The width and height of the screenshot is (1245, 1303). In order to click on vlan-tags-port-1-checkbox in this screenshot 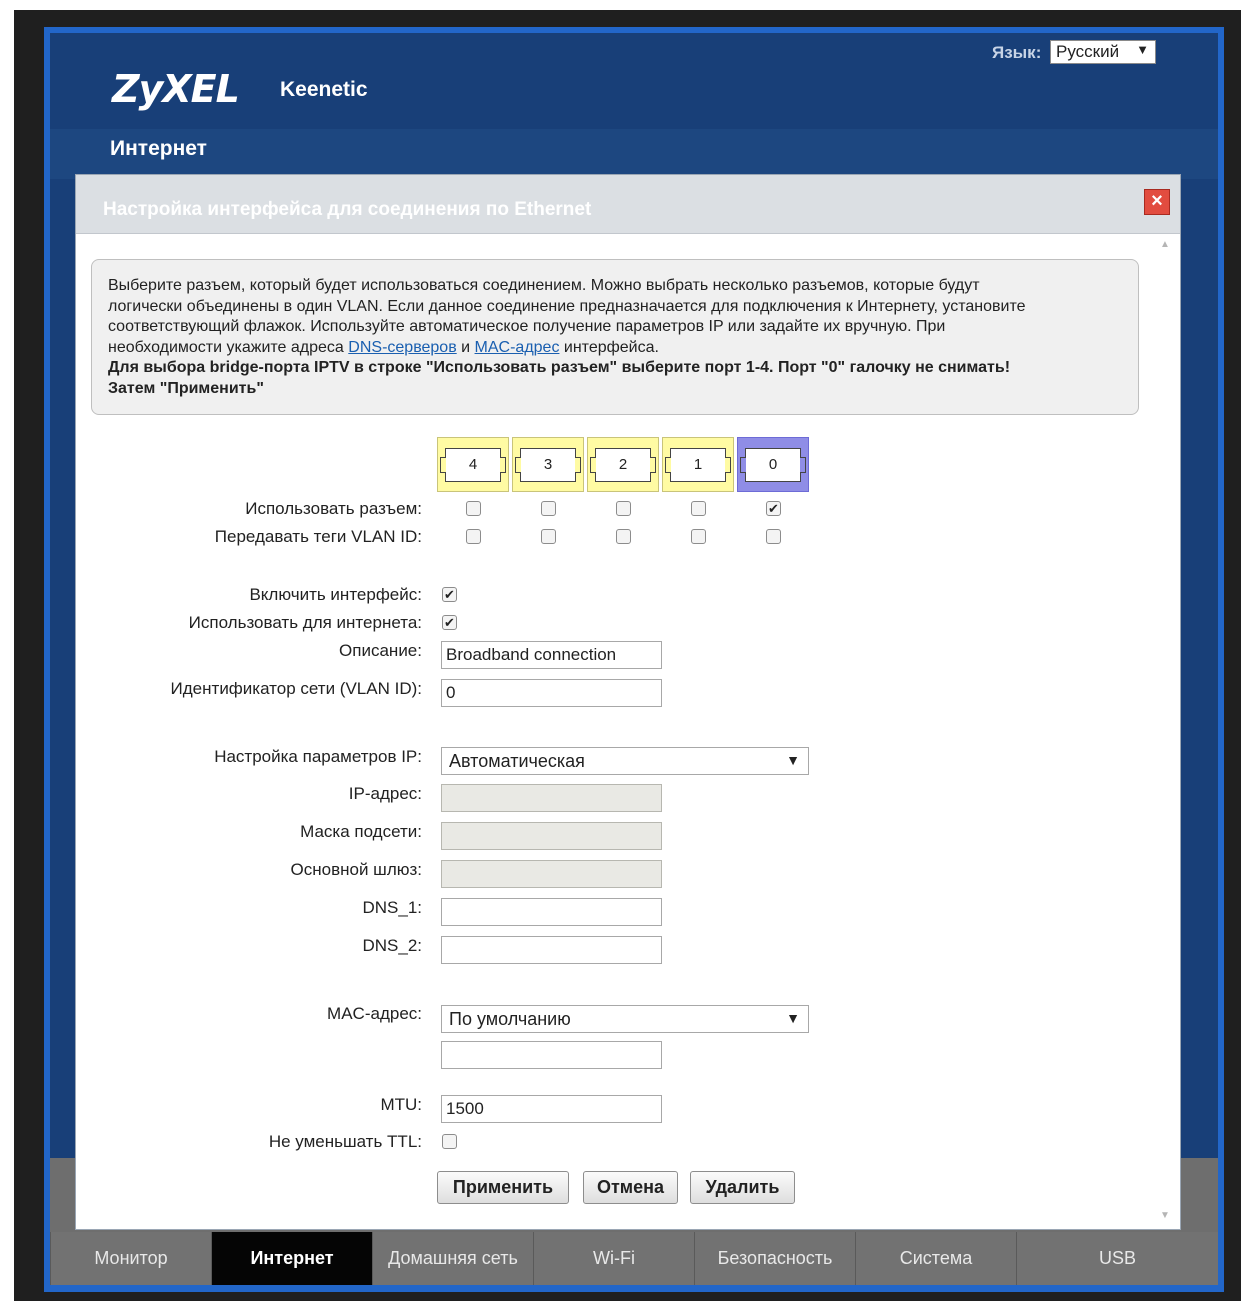, I will do `click(698, 536)`.